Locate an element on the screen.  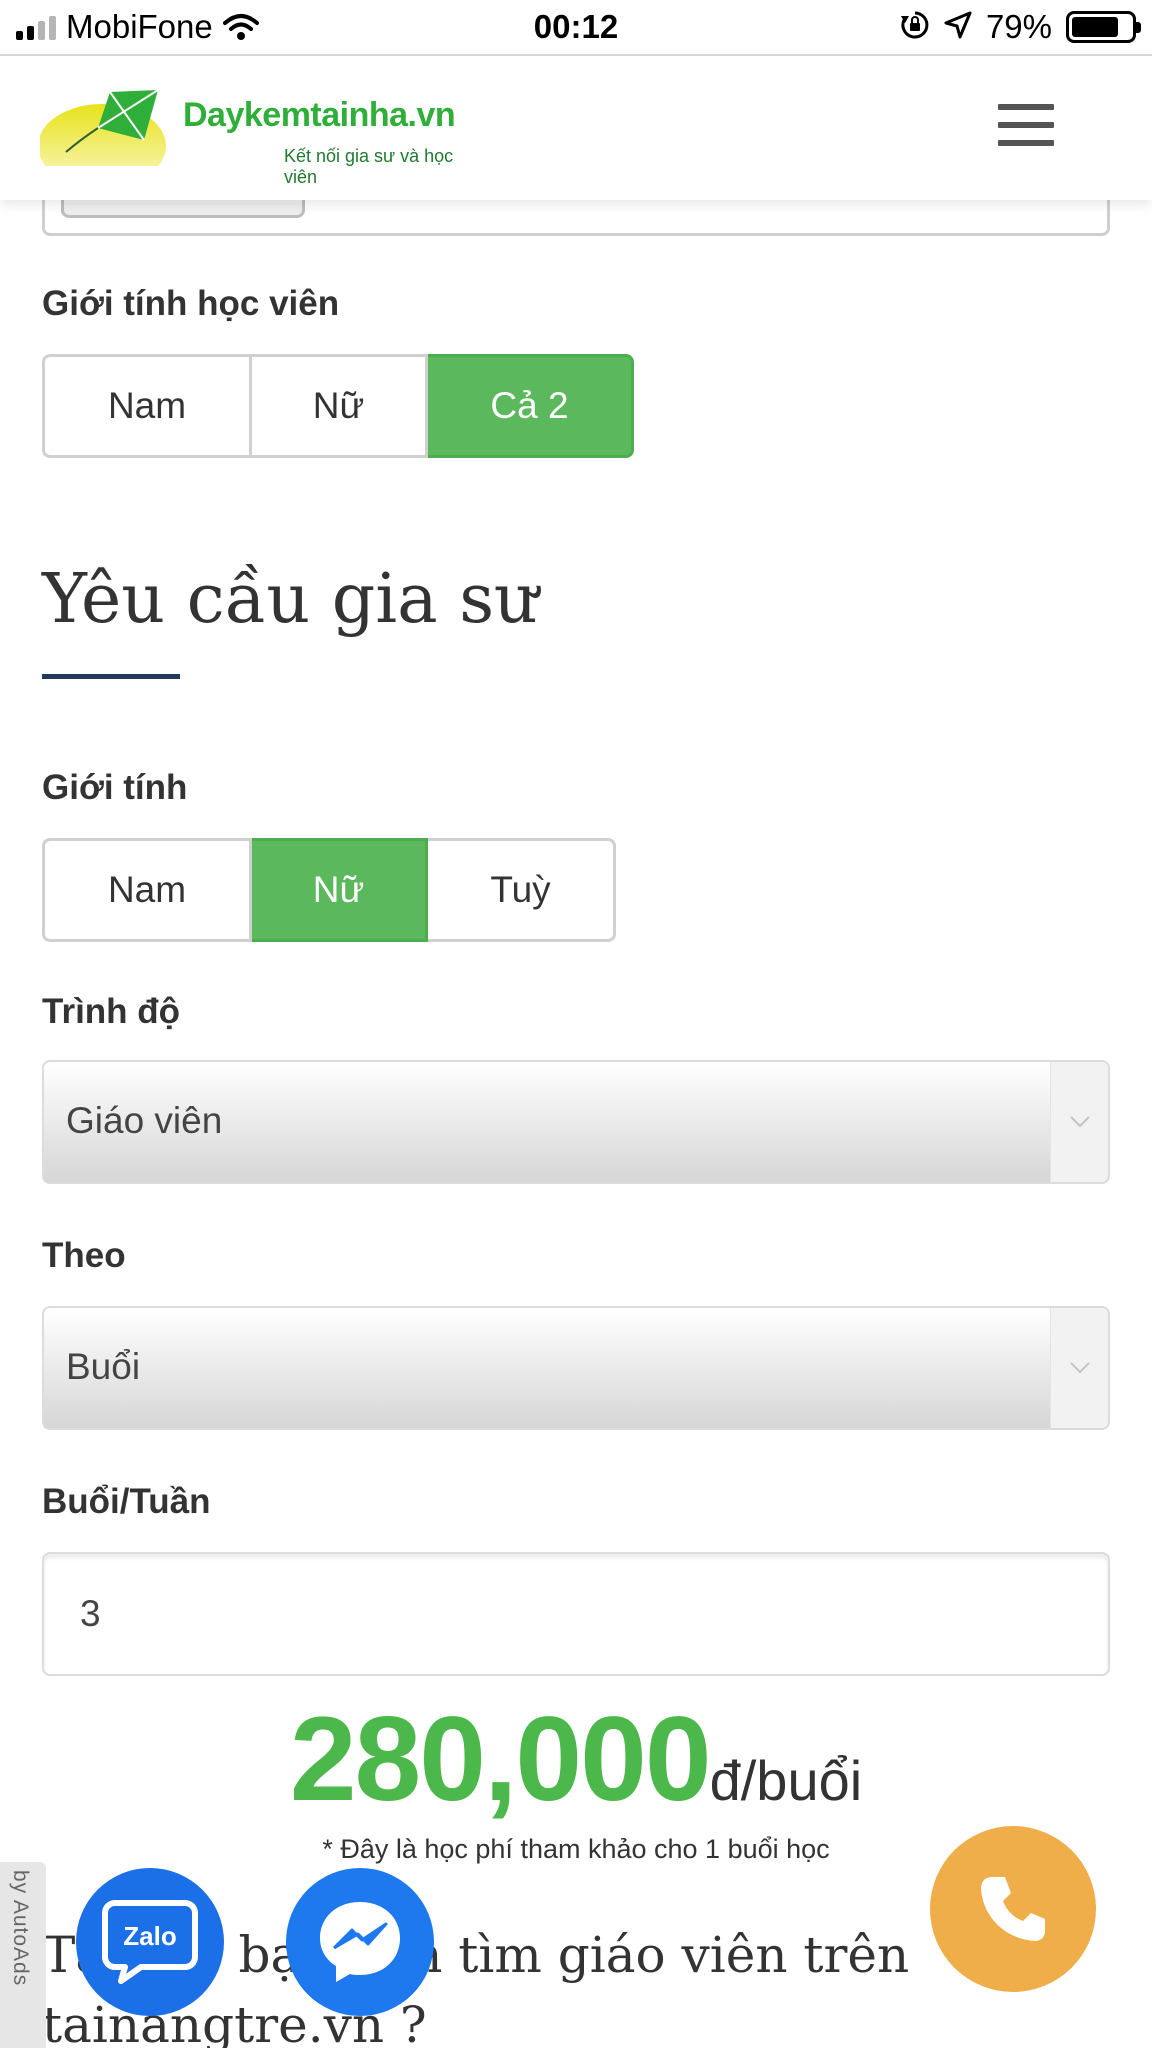
call-button is located at coordinates (1013, 1909).